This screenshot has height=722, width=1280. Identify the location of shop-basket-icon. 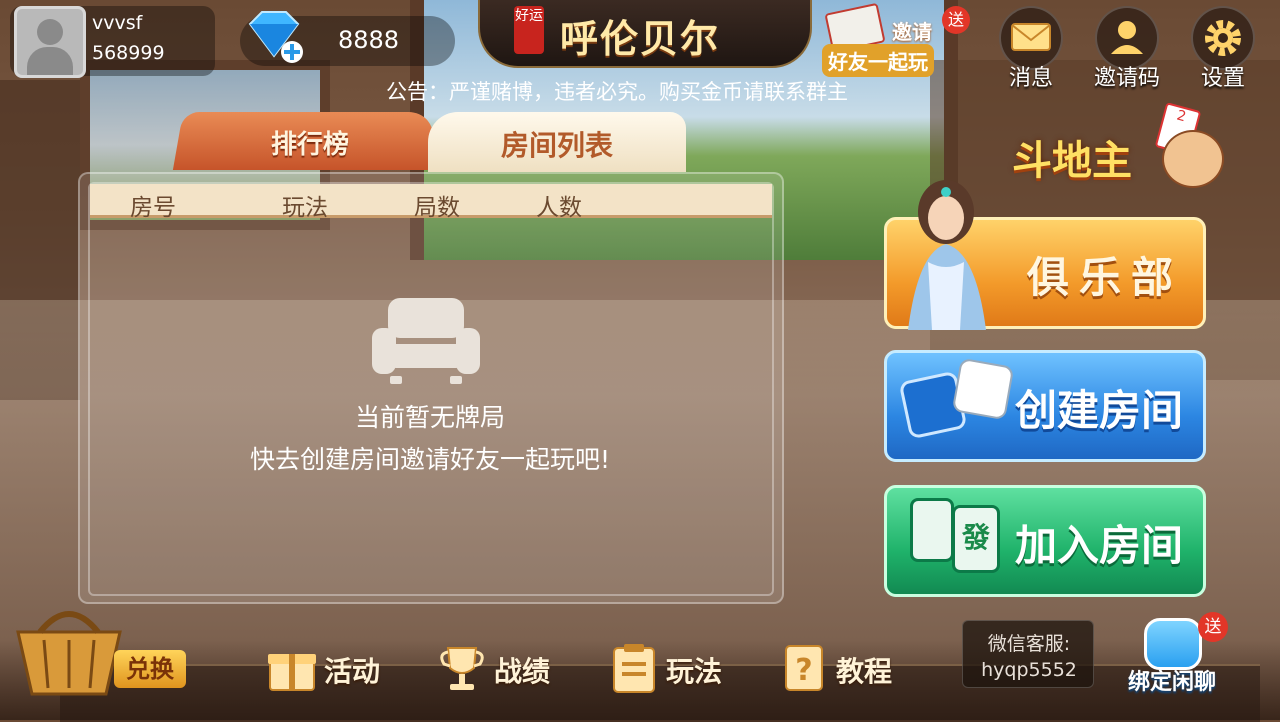
(69, 652).